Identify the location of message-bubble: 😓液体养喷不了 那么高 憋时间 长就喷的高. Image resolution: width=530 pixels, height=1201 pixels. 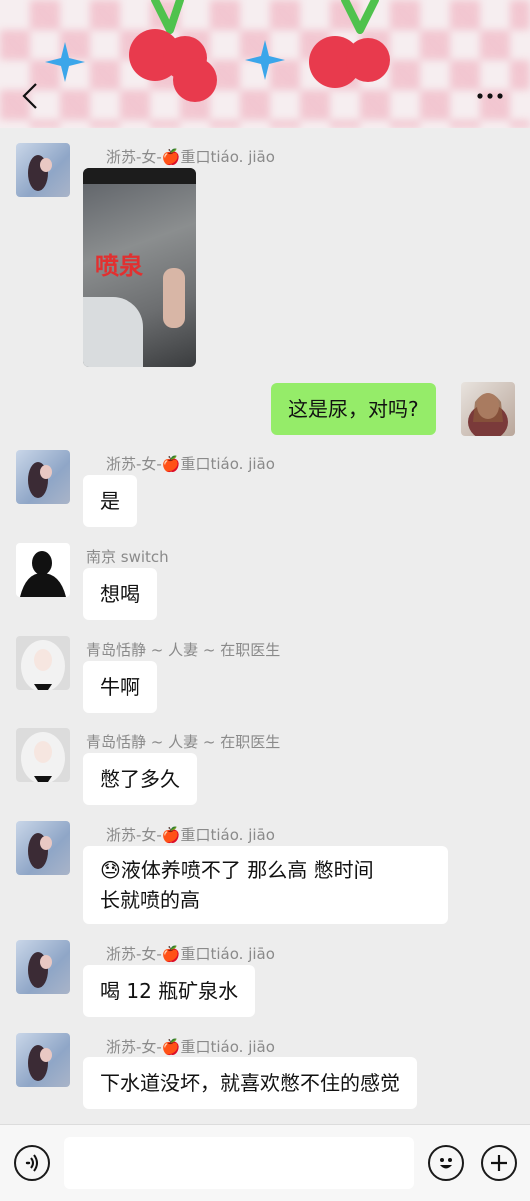
(265, 885).